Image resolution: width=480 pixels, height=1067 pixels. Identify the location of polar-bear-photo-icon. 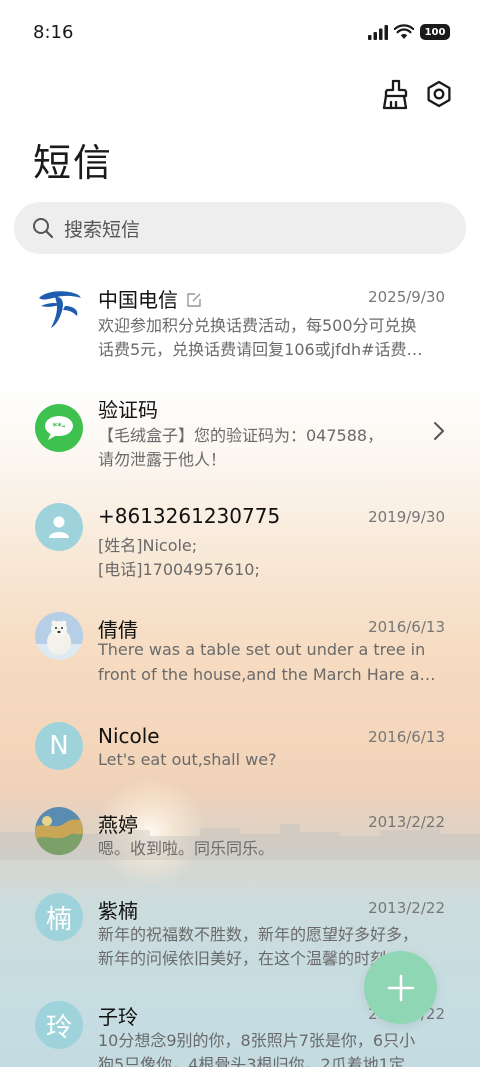
(59, 636).